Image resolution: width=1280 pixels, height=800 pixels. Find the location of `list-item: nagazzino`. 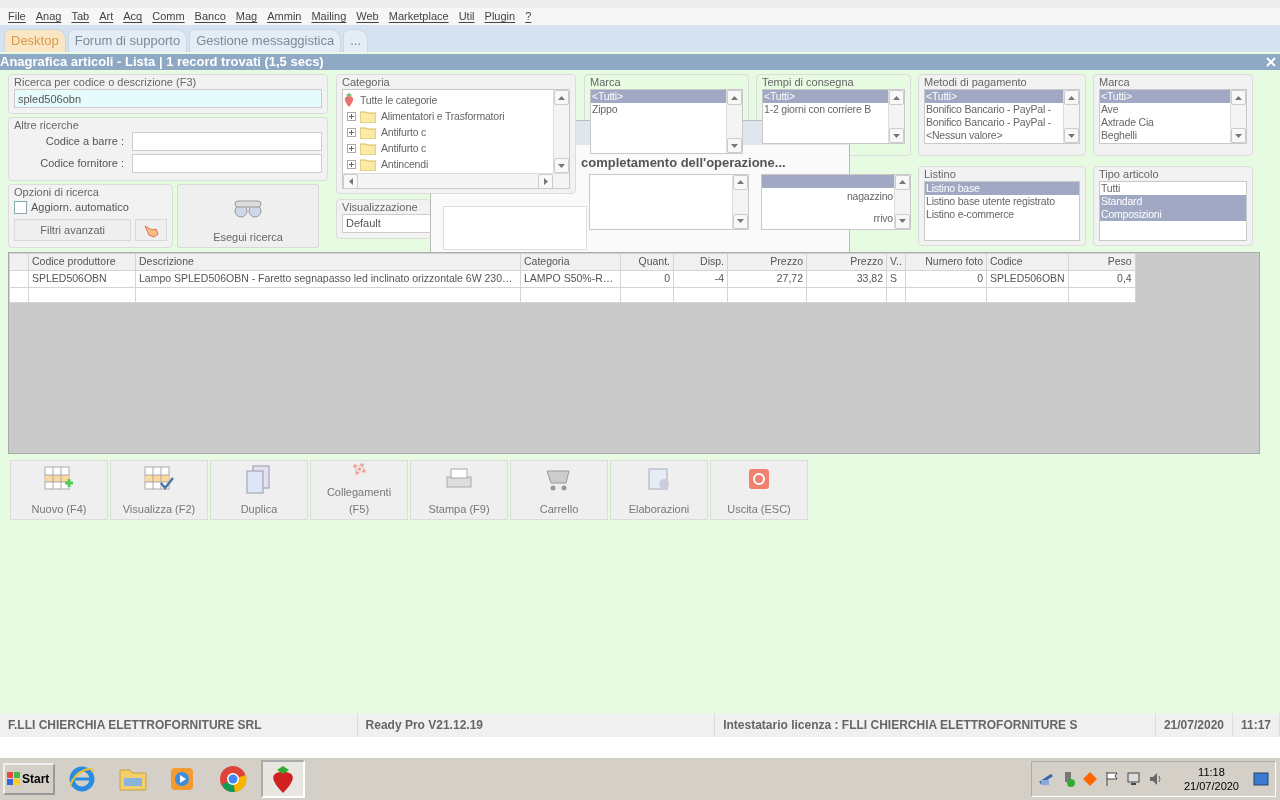

list-item: nagazzino is located at coordinates (828, 196).